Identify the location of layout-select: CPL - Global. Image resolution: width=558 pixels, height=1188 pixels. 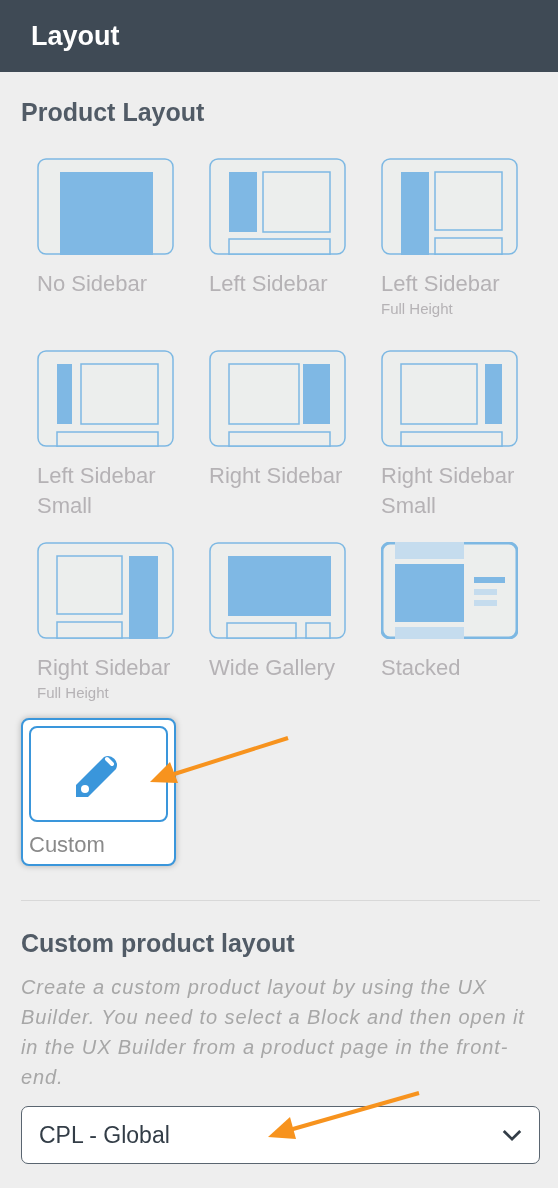
(280, 1135).